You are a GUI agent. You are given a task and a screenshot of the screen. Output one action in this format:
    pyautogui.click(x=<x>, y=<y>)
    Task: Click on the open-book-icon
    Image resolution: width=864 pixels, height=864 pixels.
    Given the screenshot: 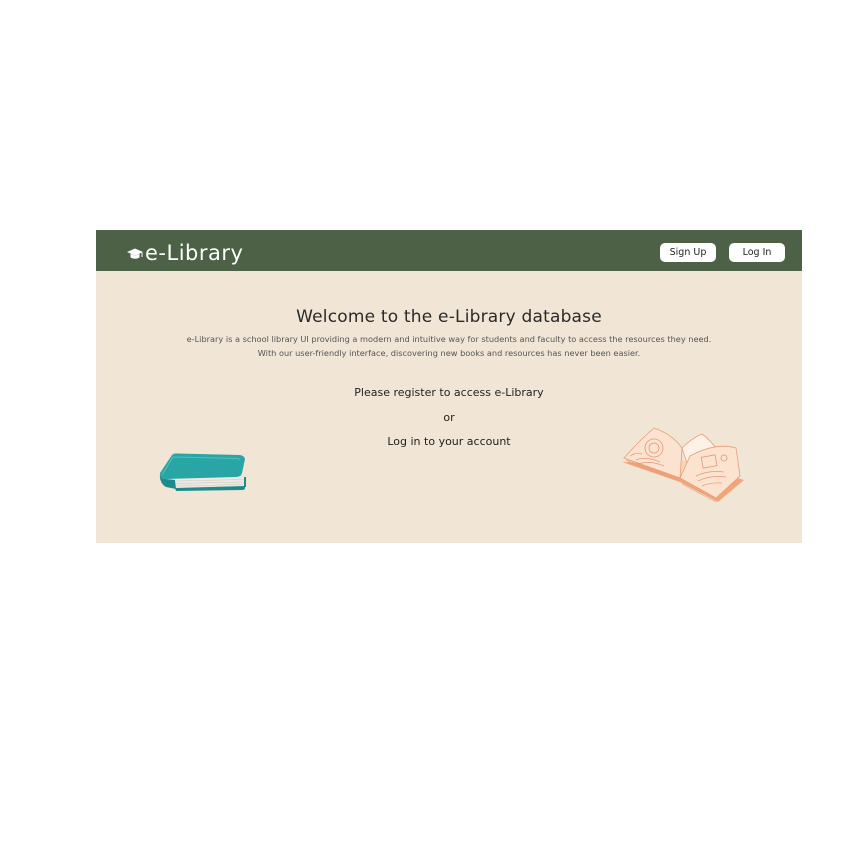 What is the action you would take?
    pyautogui.click(x=686, y=467)
    